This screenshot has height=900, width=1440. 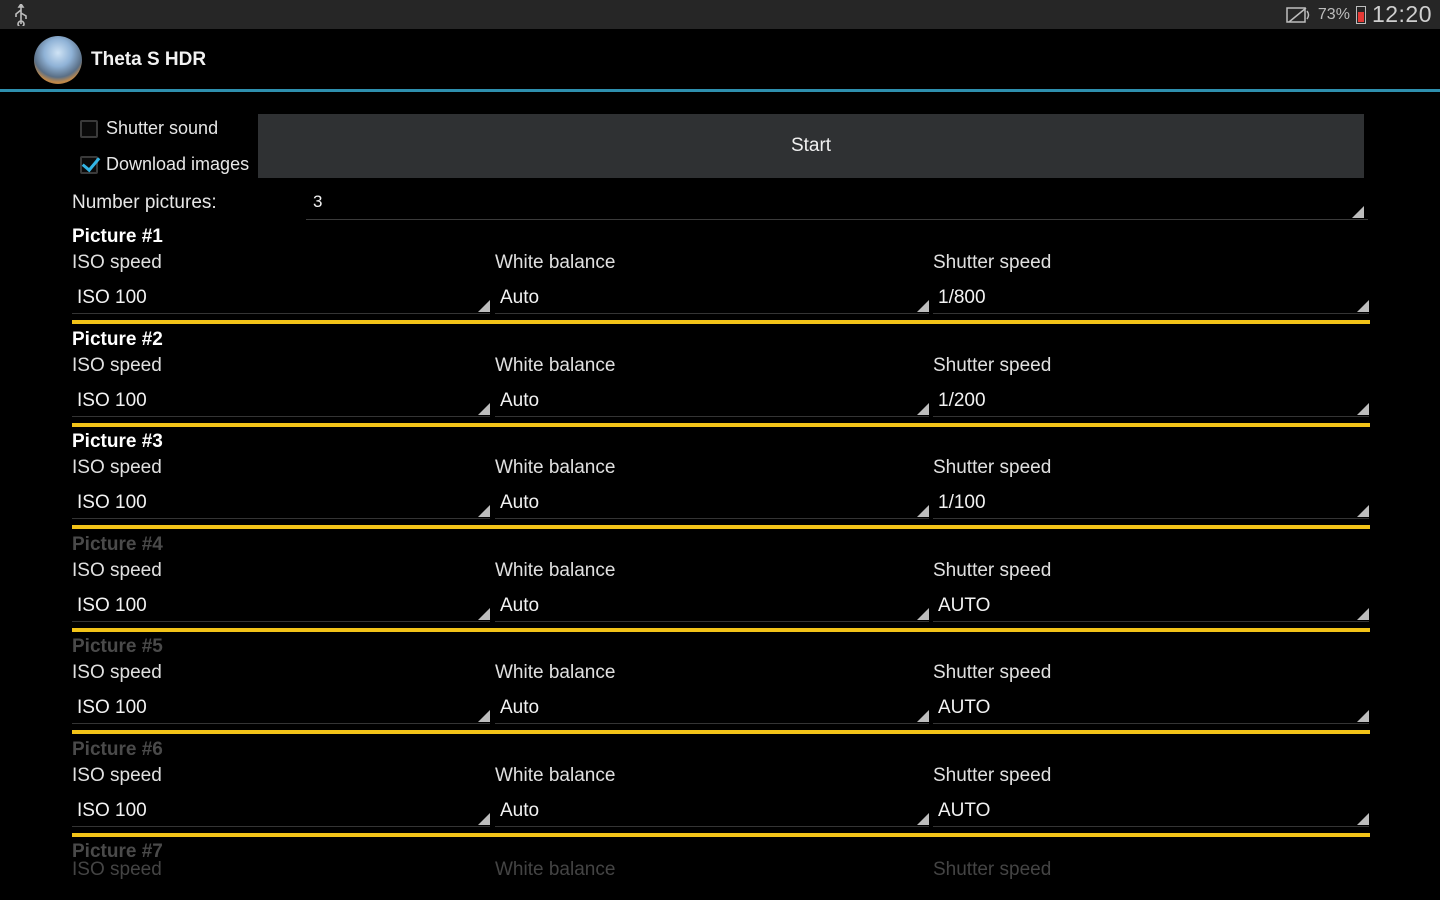 I want to click on download-images-row: Download images, so click(x=164, y=164).